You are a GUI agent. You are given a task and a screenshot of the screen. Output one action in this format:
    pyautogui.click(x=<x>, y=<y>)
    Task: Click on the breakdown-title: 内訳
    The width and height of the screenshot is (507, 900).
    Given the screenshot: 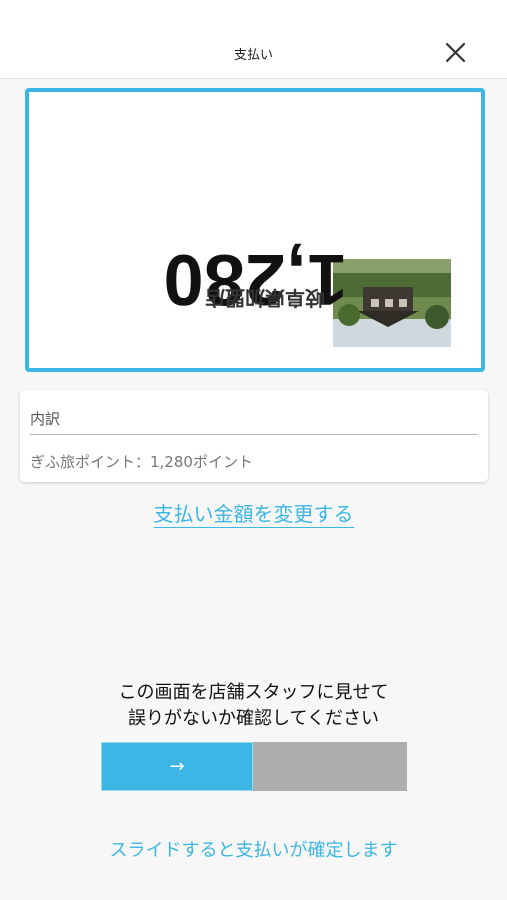 What is the action you would take?
    pyautogui.click(x=45, y=419)
    